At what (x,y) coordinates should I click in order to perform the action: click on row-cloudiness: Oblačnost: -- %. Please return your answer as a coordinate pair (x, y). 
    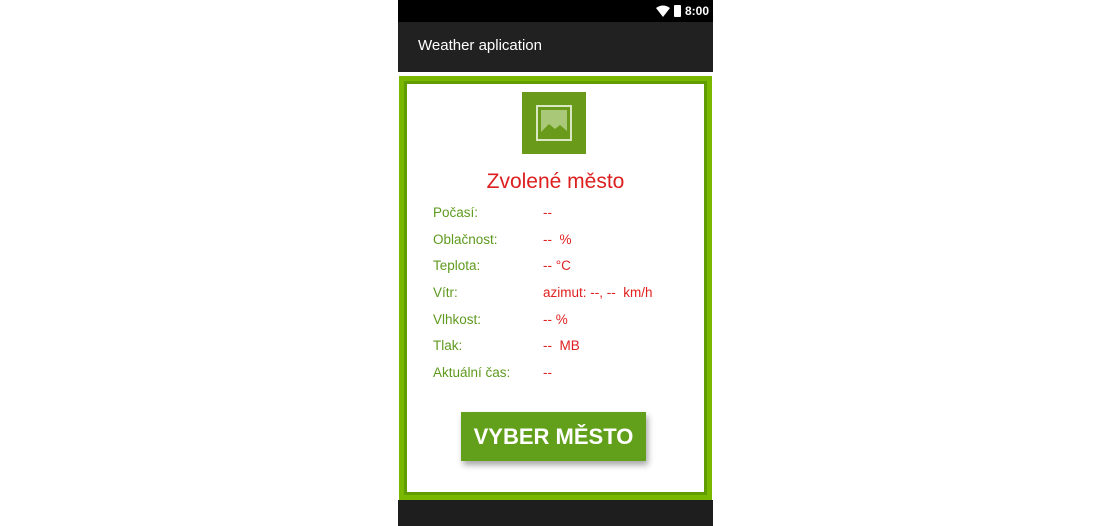
    Looking at the image, I should click on (568, 245).